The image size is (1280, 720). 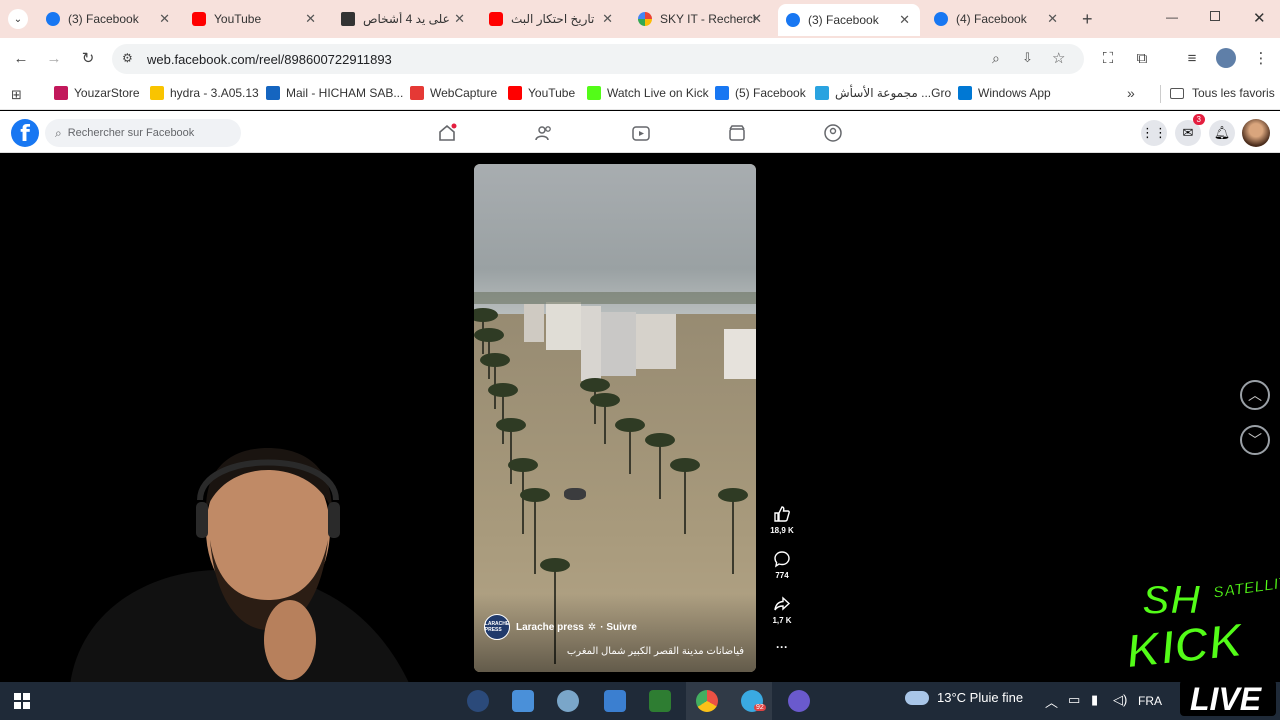 What do you see at coordinates (204, 93) in the screenshot?
I see `bookmark-item: hydra - 3.A05.13` at bounding box center [204, 93].